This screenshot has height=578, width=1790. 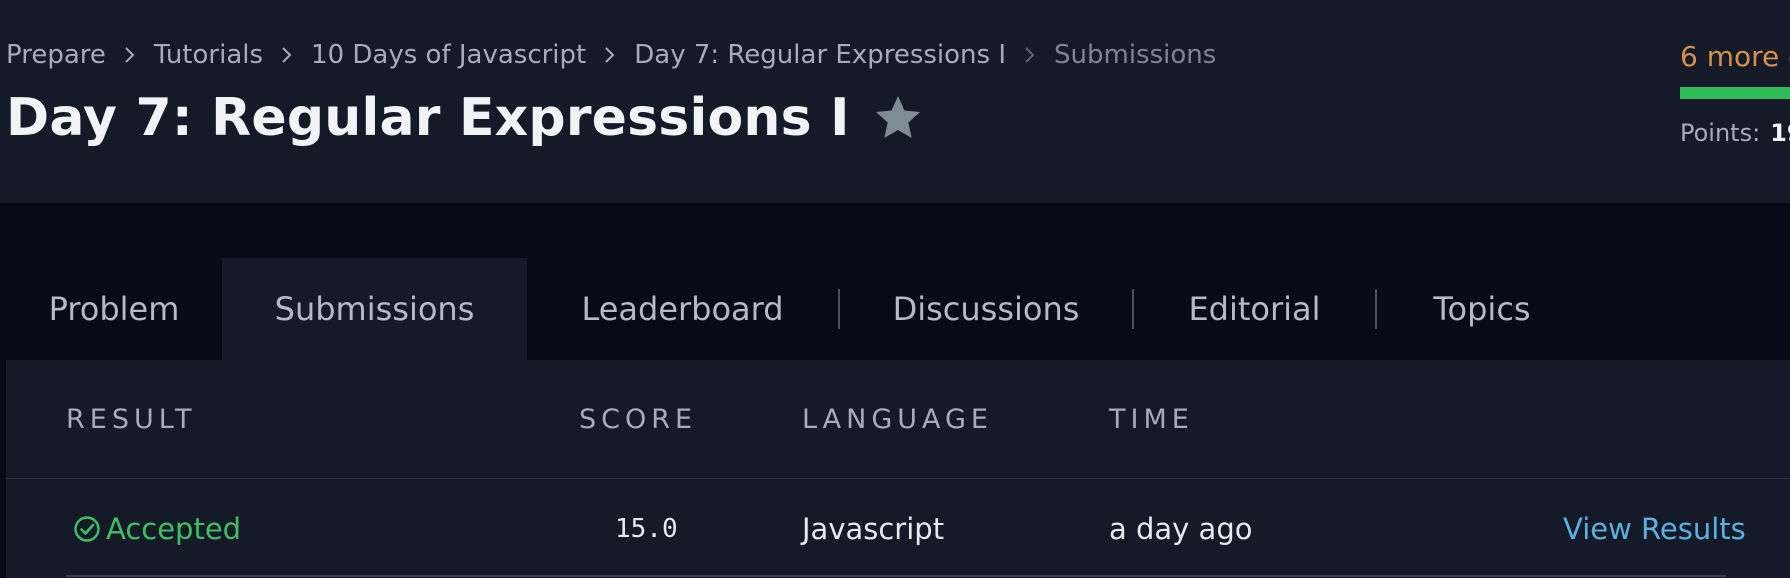 I want to click on column-header-time: TIME, so click(x=1151, y=419).